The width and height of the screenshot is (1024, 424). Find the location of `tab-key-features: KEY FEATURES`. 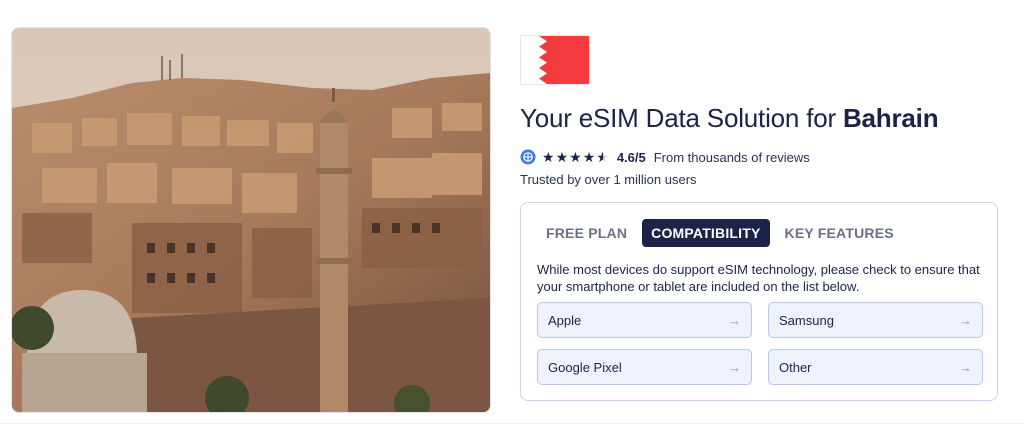

tab-key-features: KEY FEATURES is located at coordinates (839, 233).